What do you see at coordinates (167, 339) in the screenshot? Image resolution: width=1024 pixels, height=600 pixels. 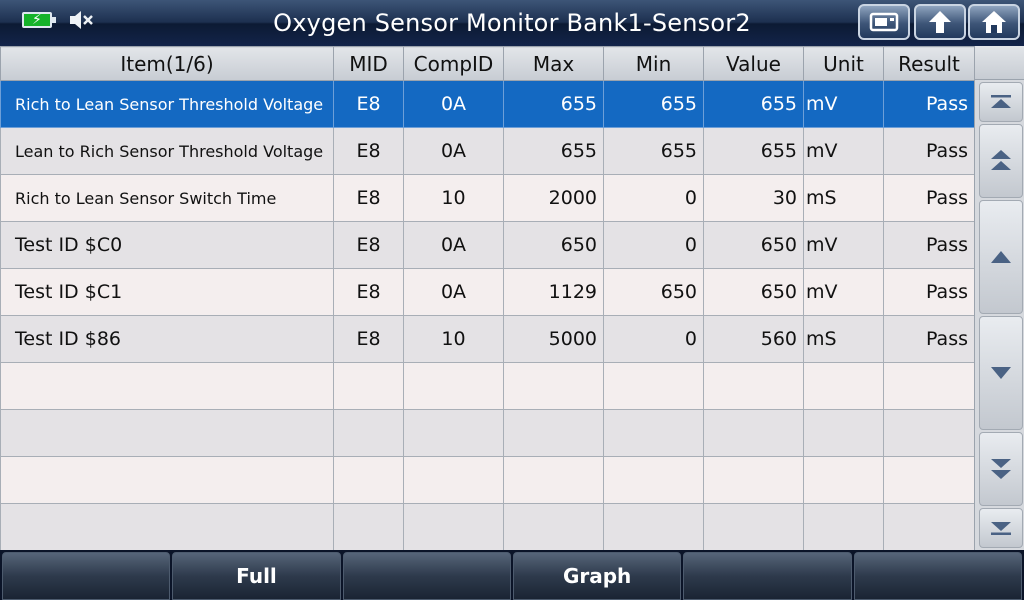 I see `row-item: Test ID $86` at bounding box center [167, 339].